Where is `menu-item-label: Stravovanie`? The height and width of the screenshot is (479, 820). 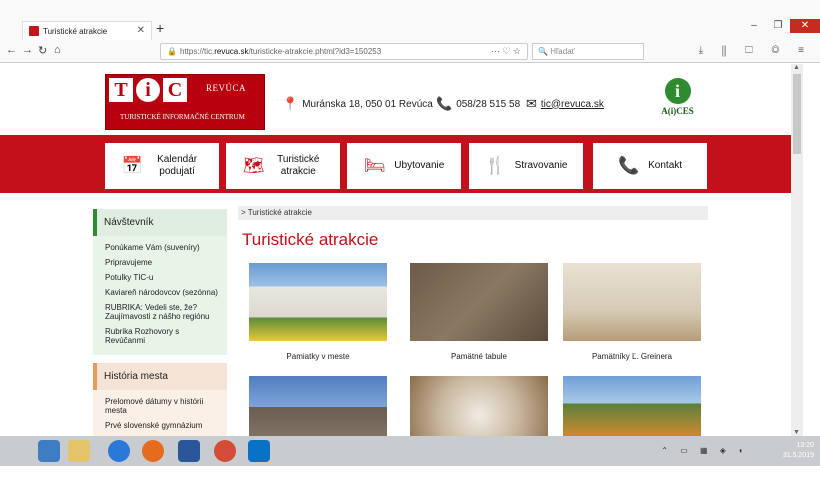 menu-item-label: Stravovanie is located at coordinates (541, 165).